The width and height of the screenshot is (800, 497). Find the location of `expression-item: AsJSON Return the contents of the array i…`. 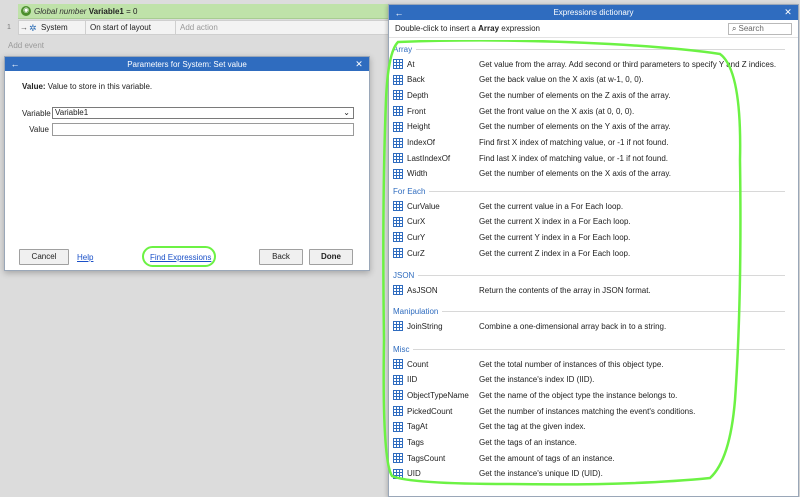

expression-item: AsJSON Return the contents of the array i… is located at coordinates (589, 290).